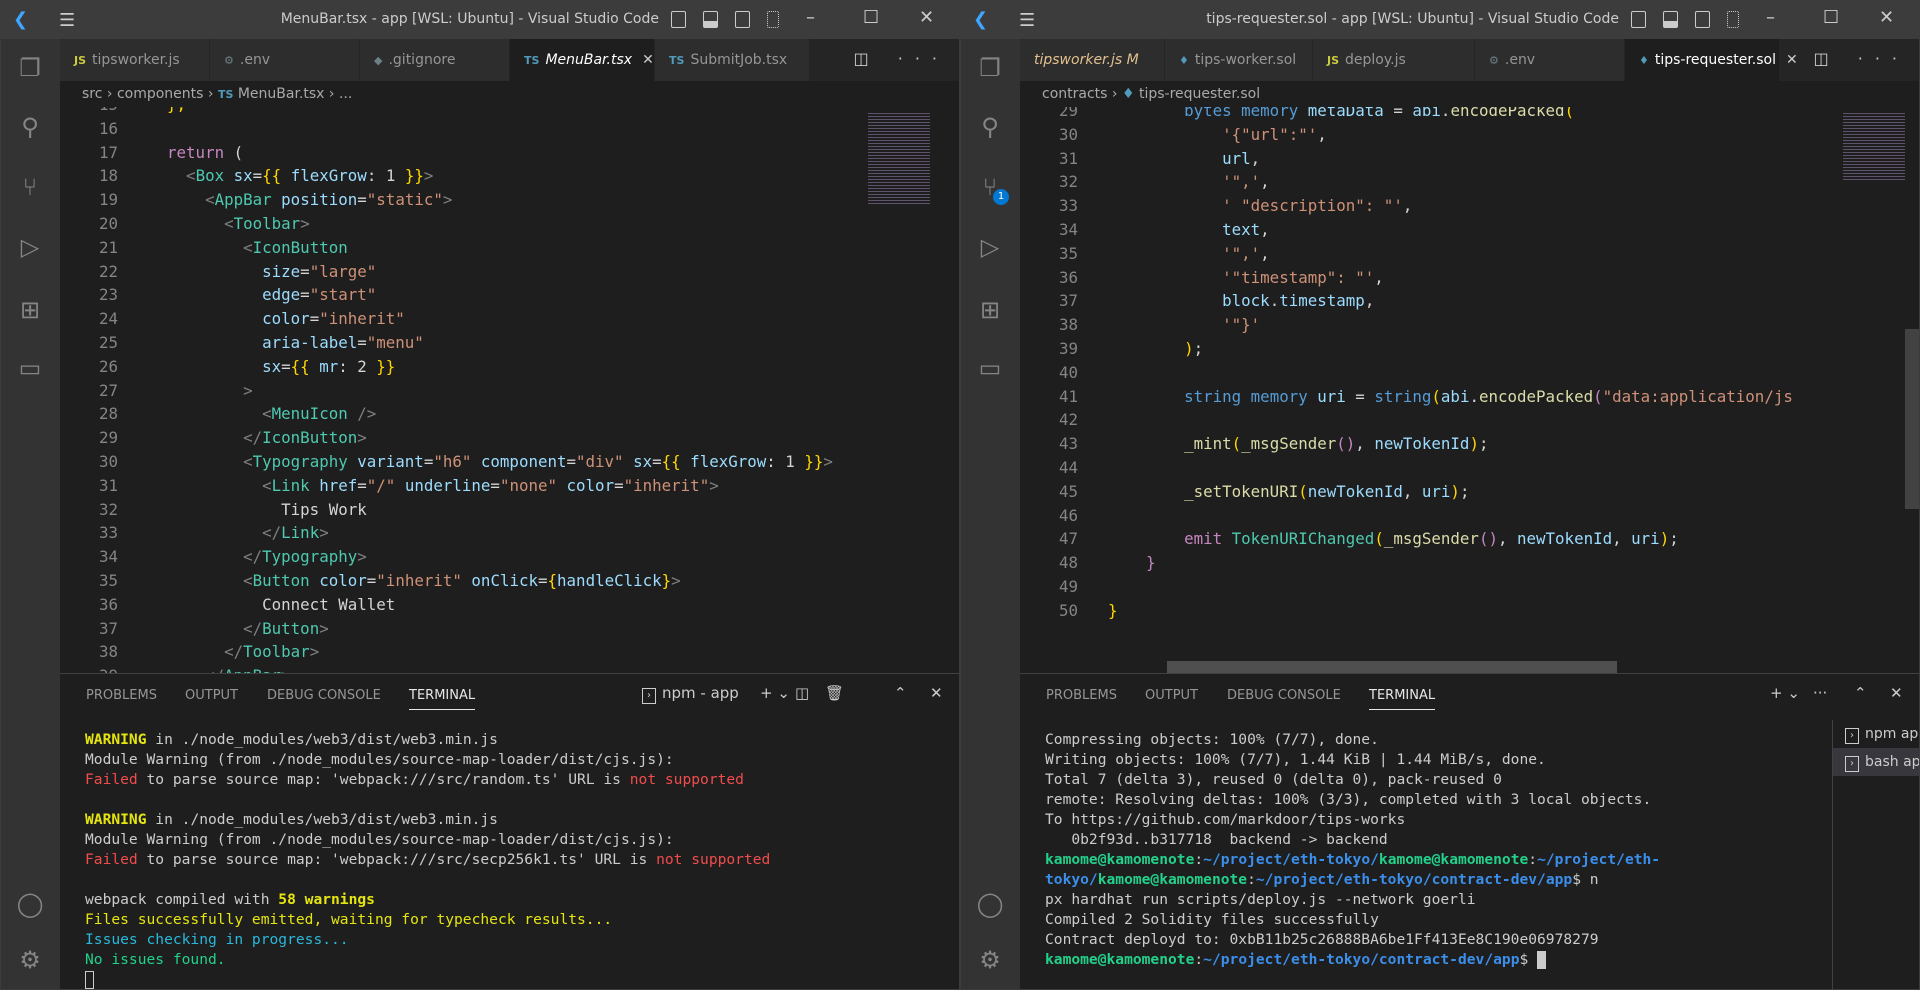 The height and width of the screenshot is (990, 1920). I want to click on code-token: return, so click(191, 152).